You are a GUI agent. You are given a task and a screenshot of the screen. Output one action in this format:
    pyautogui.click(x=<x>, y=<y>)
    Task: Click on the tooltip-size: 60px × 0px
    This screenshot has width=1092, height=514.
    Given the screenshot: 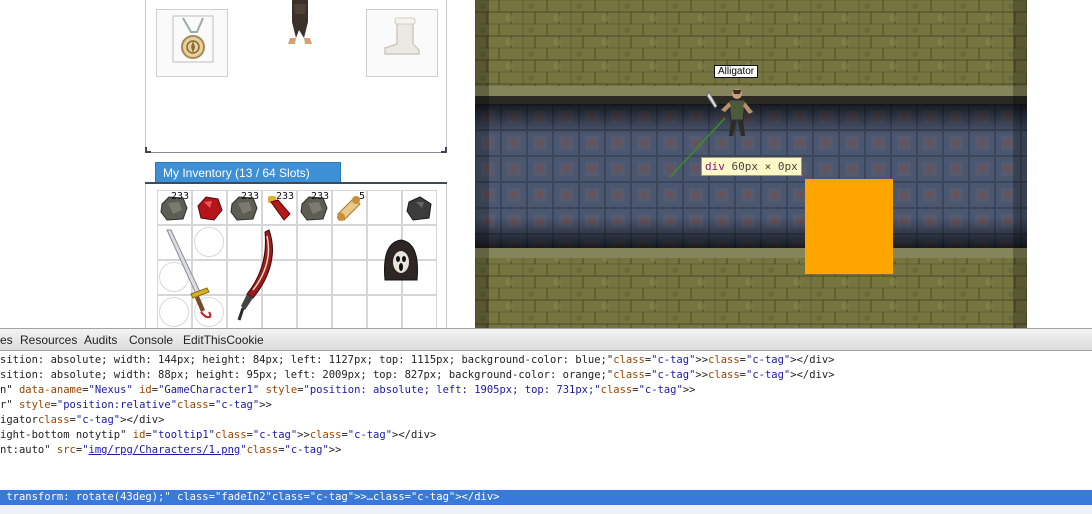 What is the action you would take?
    pyautogui.click(x=764, y=166)
    